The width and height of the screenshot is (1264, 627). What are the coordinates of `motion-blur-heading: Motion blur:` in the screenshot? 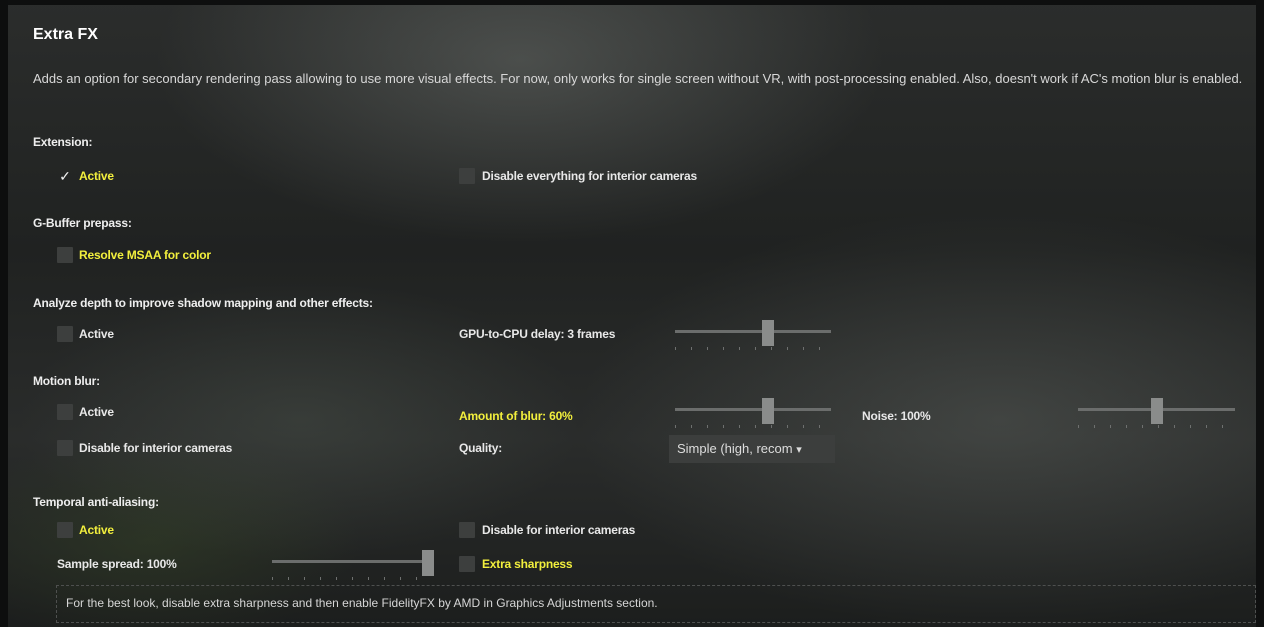 It's located at (66, 381).